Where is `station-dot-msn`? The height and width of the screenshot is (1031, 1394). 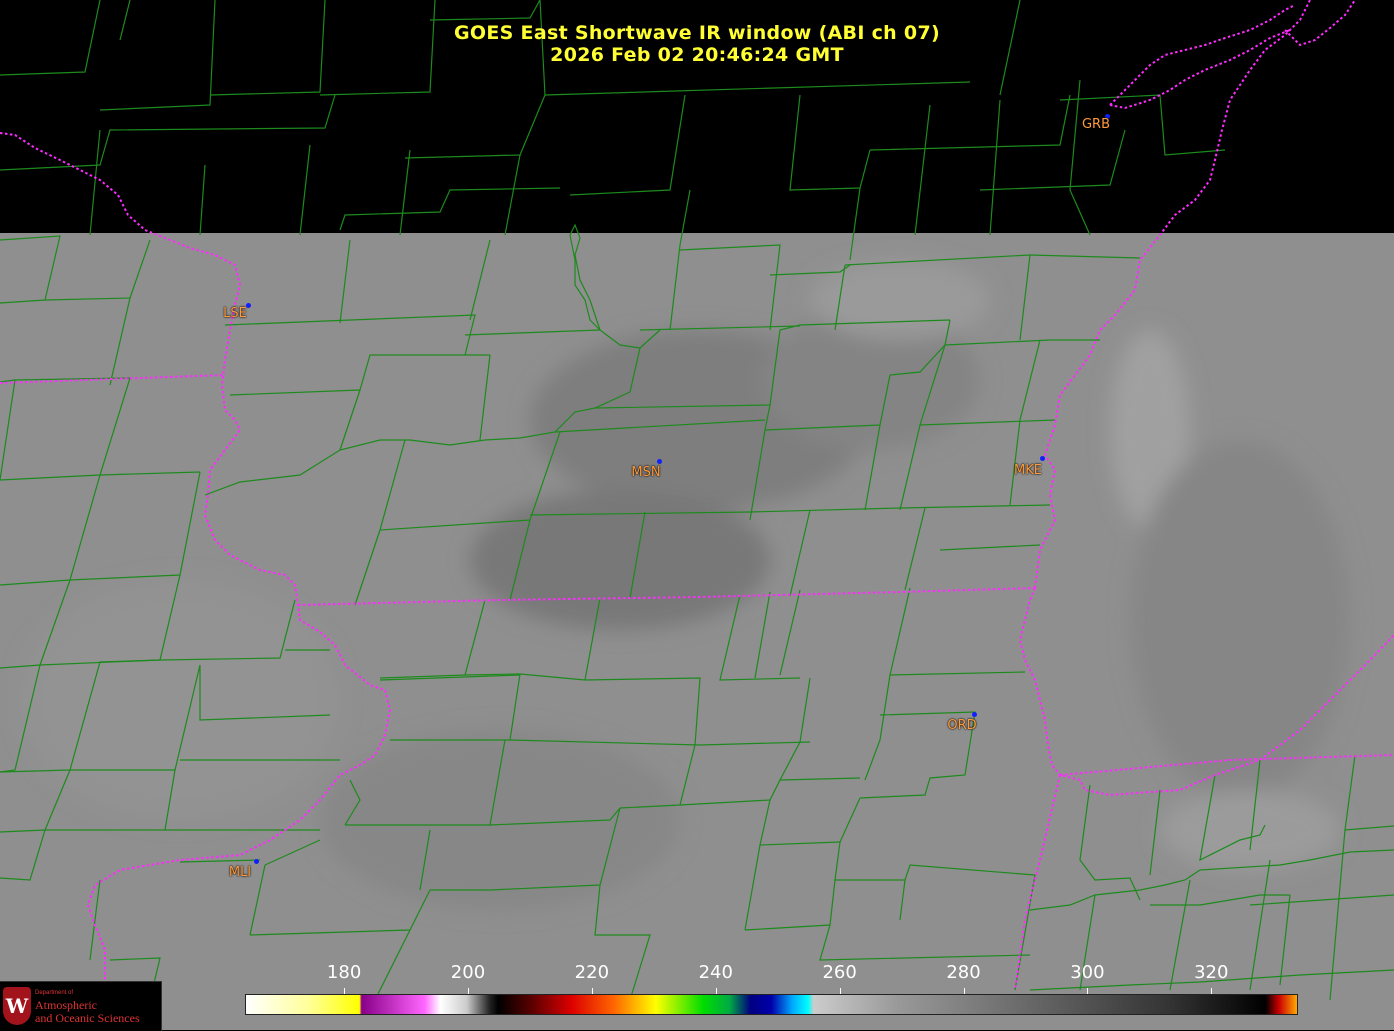 station-dot-msn is located at coordinates (659, 461).